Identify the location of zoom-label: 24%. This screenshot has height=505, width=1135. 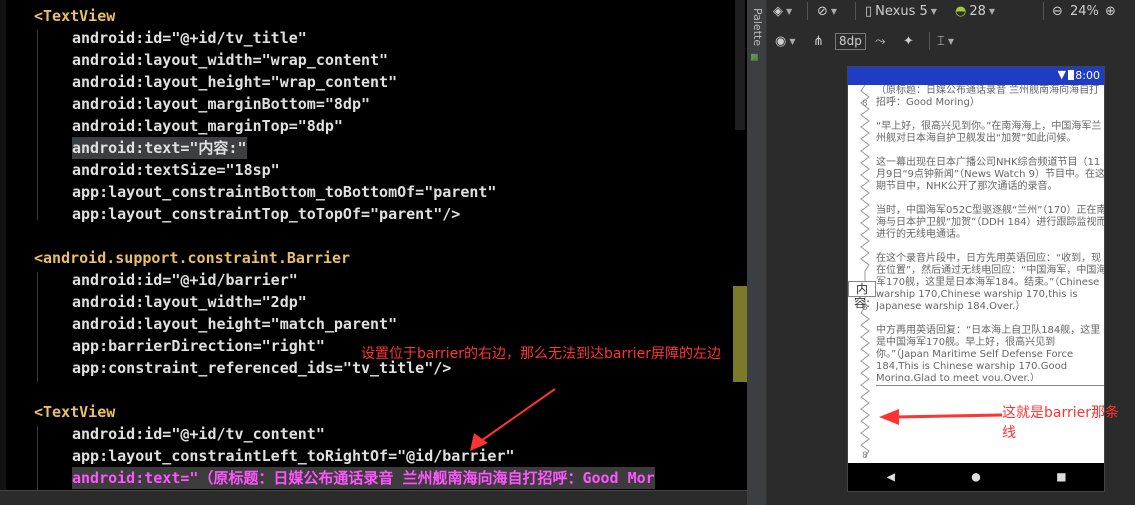
(1084, 11).